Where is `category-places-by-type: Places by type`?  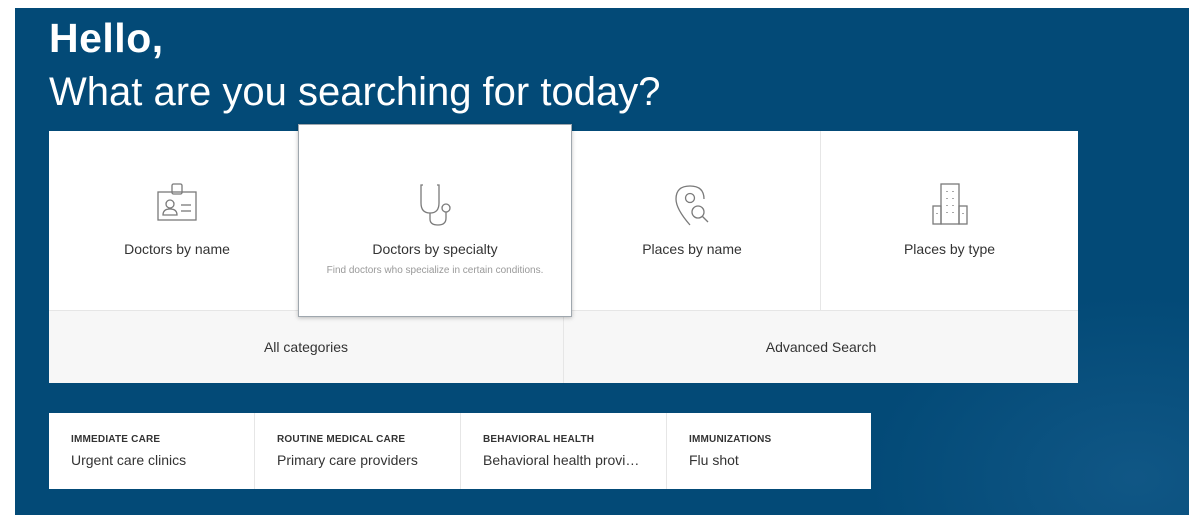 category-places-by-type: Places by type is located at coordinates (949, 220).